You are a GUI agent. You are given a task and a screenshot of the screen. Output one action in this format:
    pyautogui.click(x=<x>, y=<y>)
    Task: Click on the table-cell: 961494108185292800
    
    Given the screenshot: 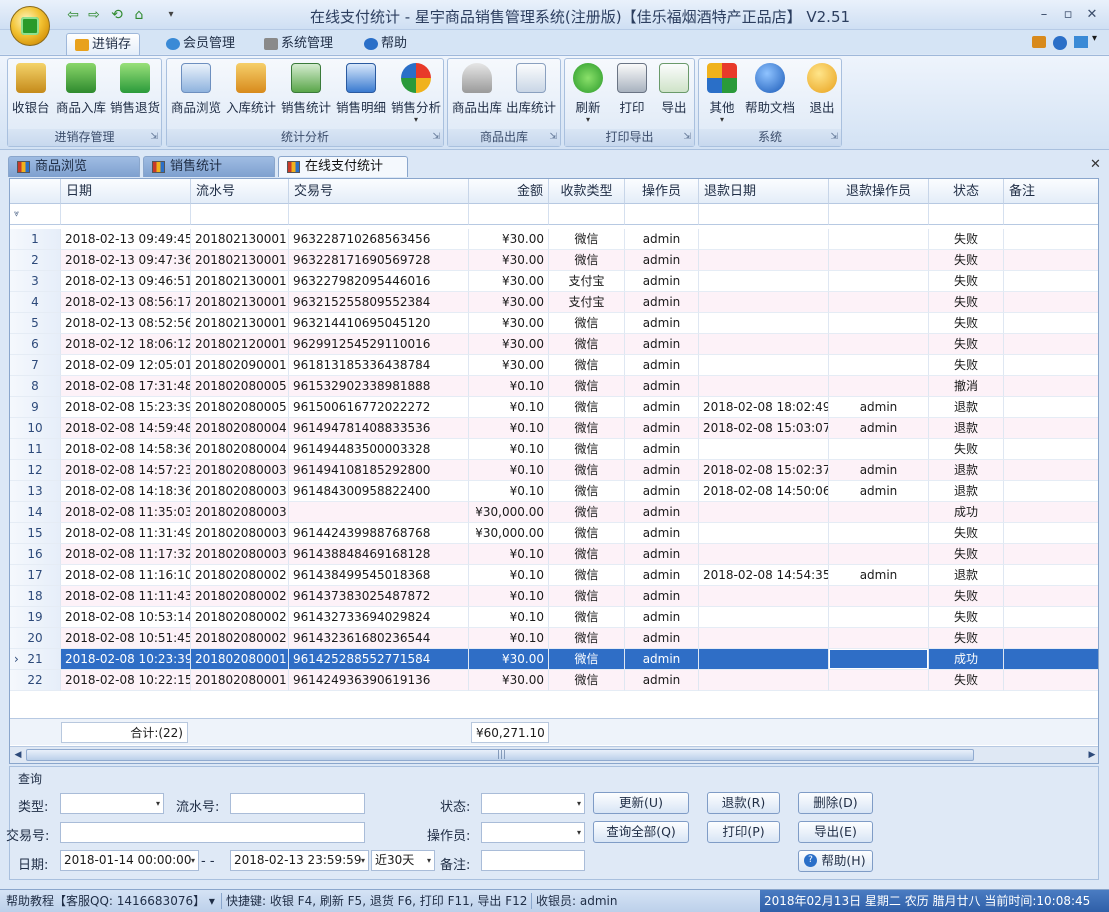 What is the action you would take?
    pyautogui.click(x=379, y=470)
    